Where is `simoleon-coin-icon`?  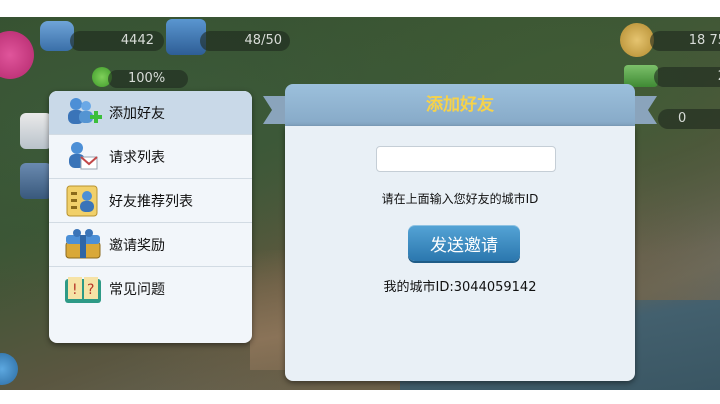
simoleon-coin-icon is located at coordinates (637, 40).